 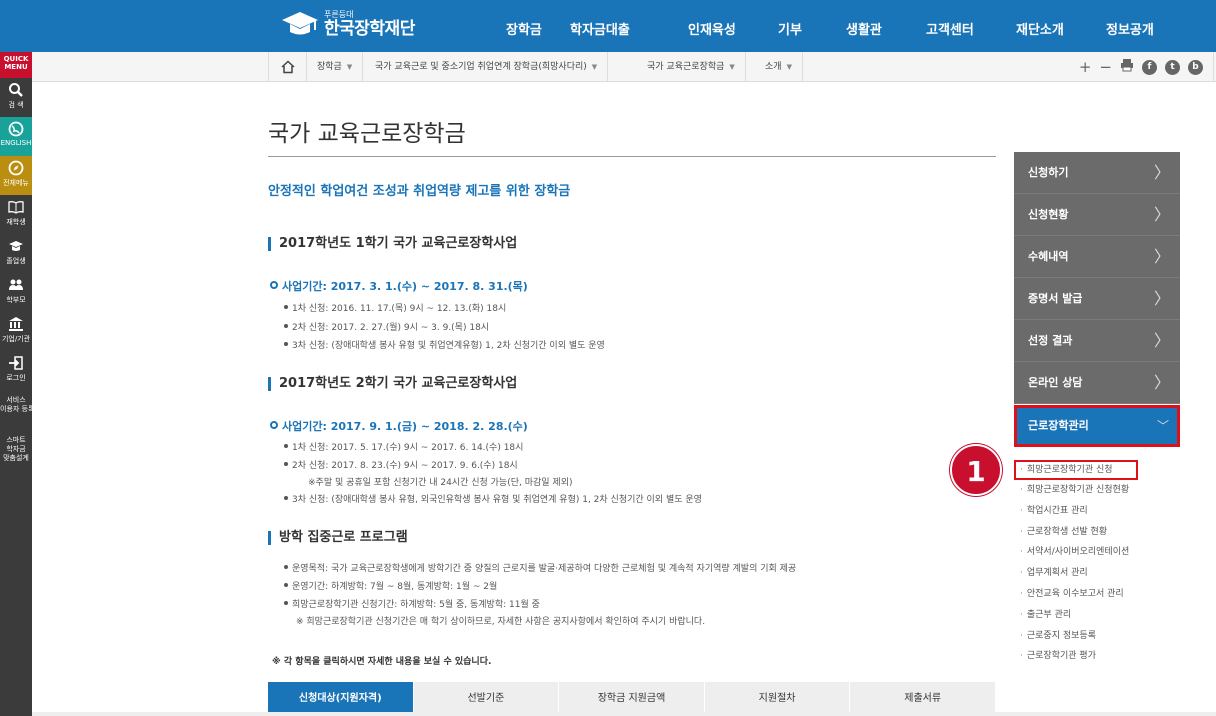 I want to click on side-menu-status: 신청현황 〉, so click(x=1097, y=215).